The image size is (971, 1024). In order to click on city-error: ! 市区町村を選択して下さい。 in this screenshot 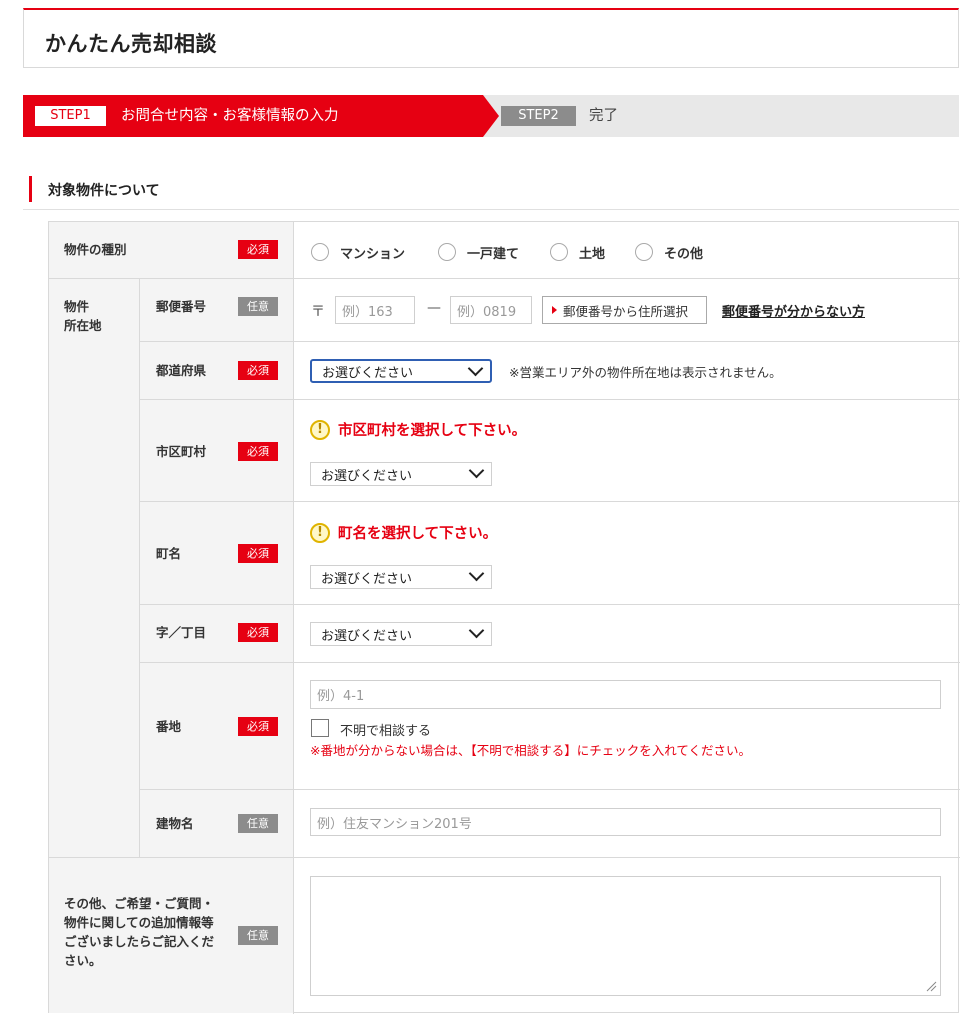, I will do `click(418, 429)`.